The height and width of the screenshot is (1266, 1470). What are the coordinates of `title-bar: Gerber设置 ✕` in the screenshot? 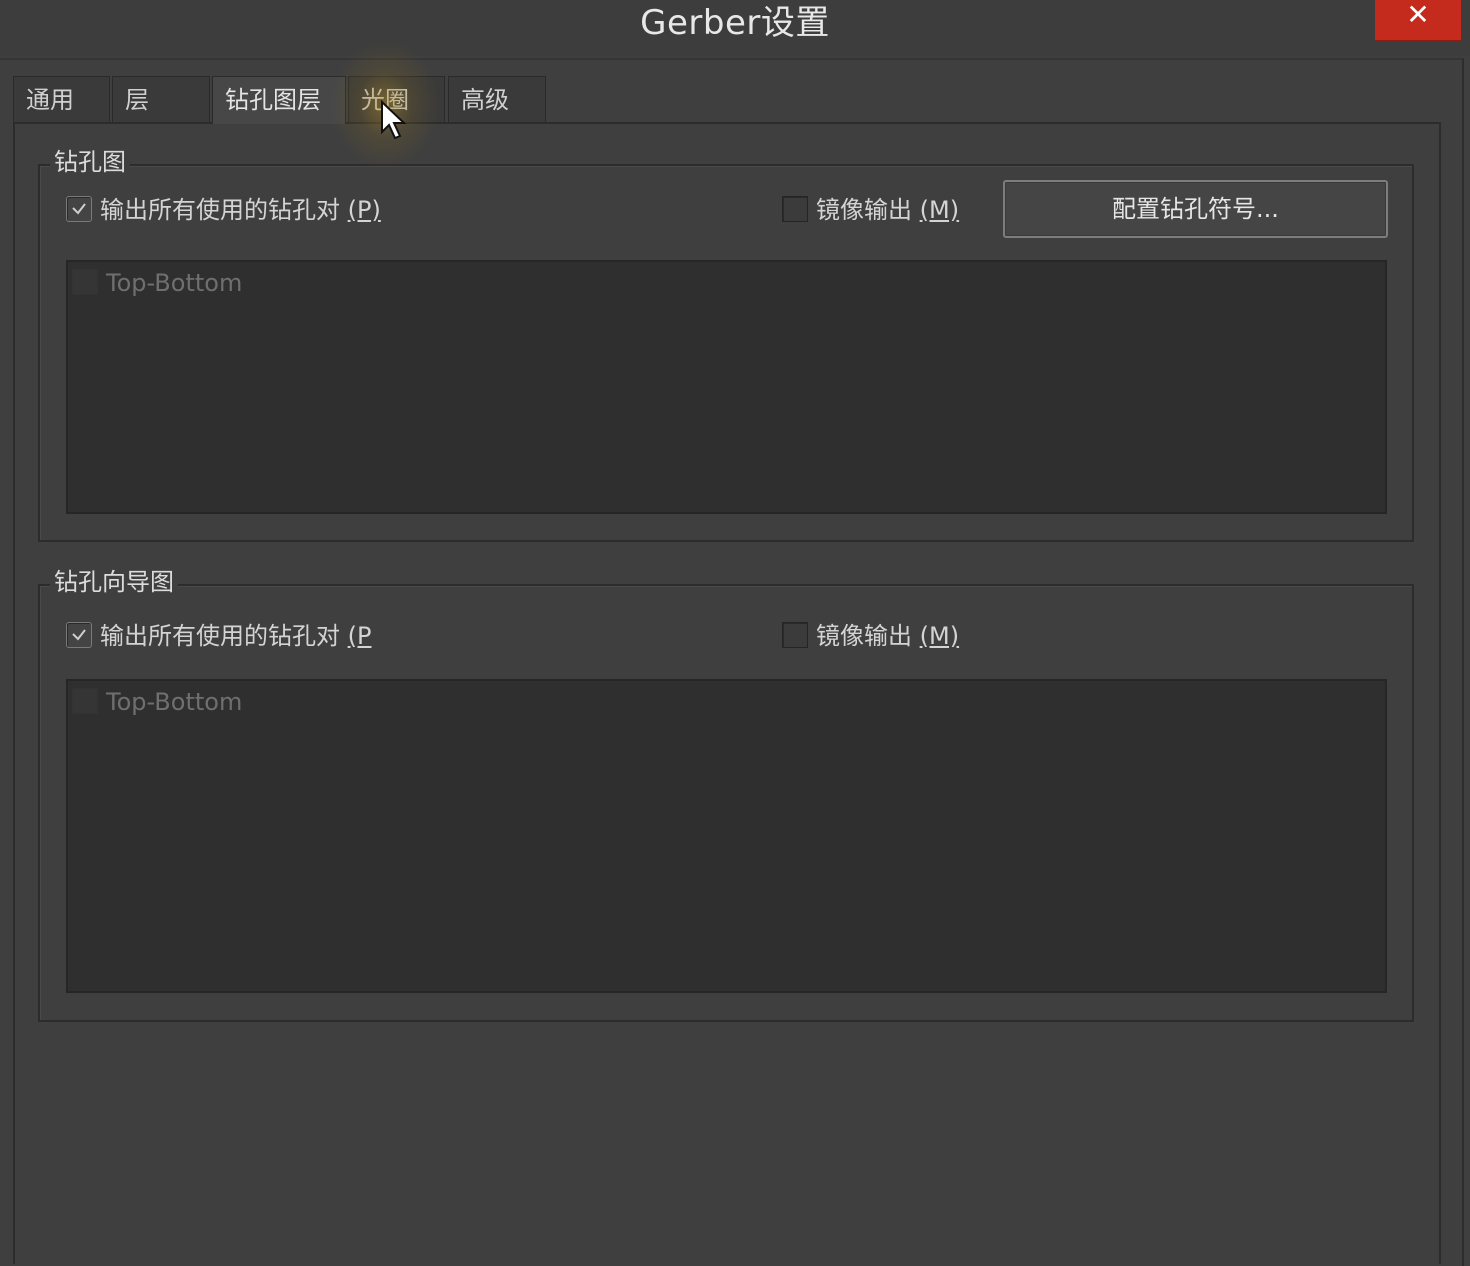 It's located at (735, 28).